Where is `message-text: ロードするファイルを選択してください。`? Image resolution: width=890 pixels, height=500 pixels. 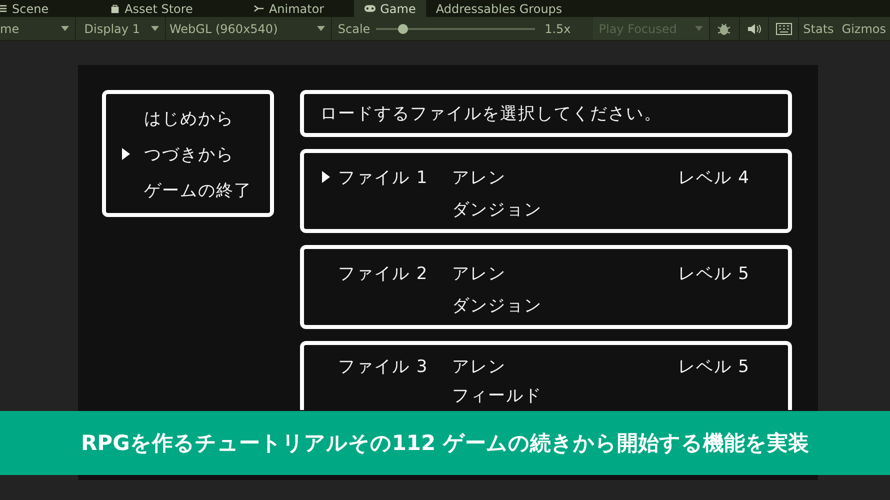 message-text: ロードするファイルを選択してください。 is located at coordinates (491, 114).